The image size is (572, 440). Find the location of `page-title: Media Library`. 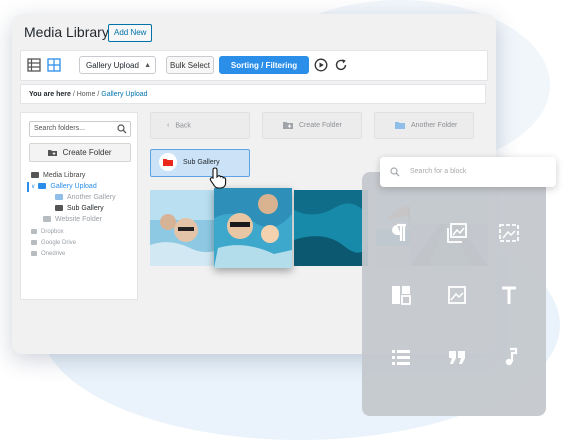

page-title: Media Library is located at coordinates (66, 32).